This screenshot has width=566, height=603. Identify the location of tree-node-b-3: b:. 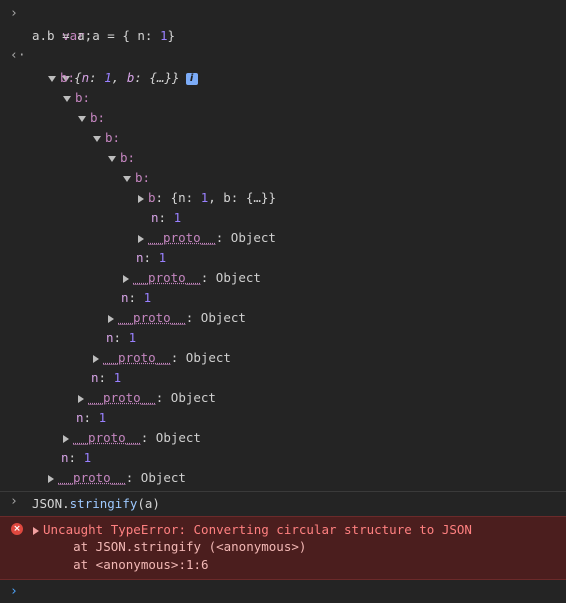
(91, 118).